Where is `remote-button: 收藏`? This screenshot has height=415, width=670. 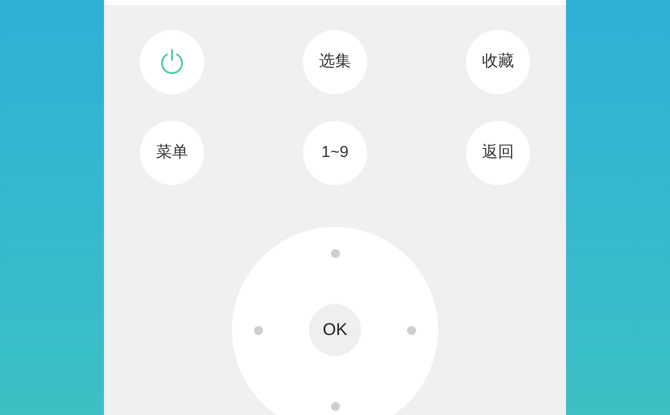 remote-button: 收藏 is located at coordinates (498, 62).